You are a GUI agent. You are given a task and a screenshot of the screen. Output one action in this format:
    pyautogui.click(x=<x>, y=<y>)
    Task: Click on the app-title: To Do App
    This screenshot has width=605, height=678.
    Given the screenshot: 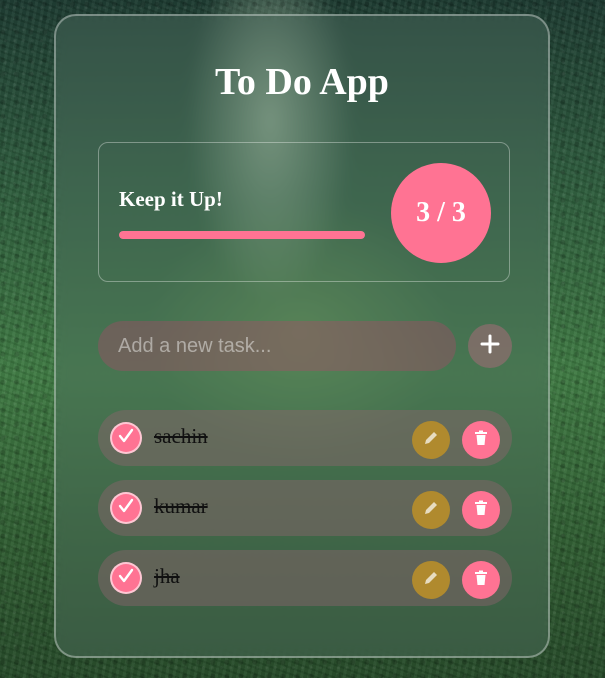 What is the action you would take?
    pyautogui.click(x=302, y=82)
    